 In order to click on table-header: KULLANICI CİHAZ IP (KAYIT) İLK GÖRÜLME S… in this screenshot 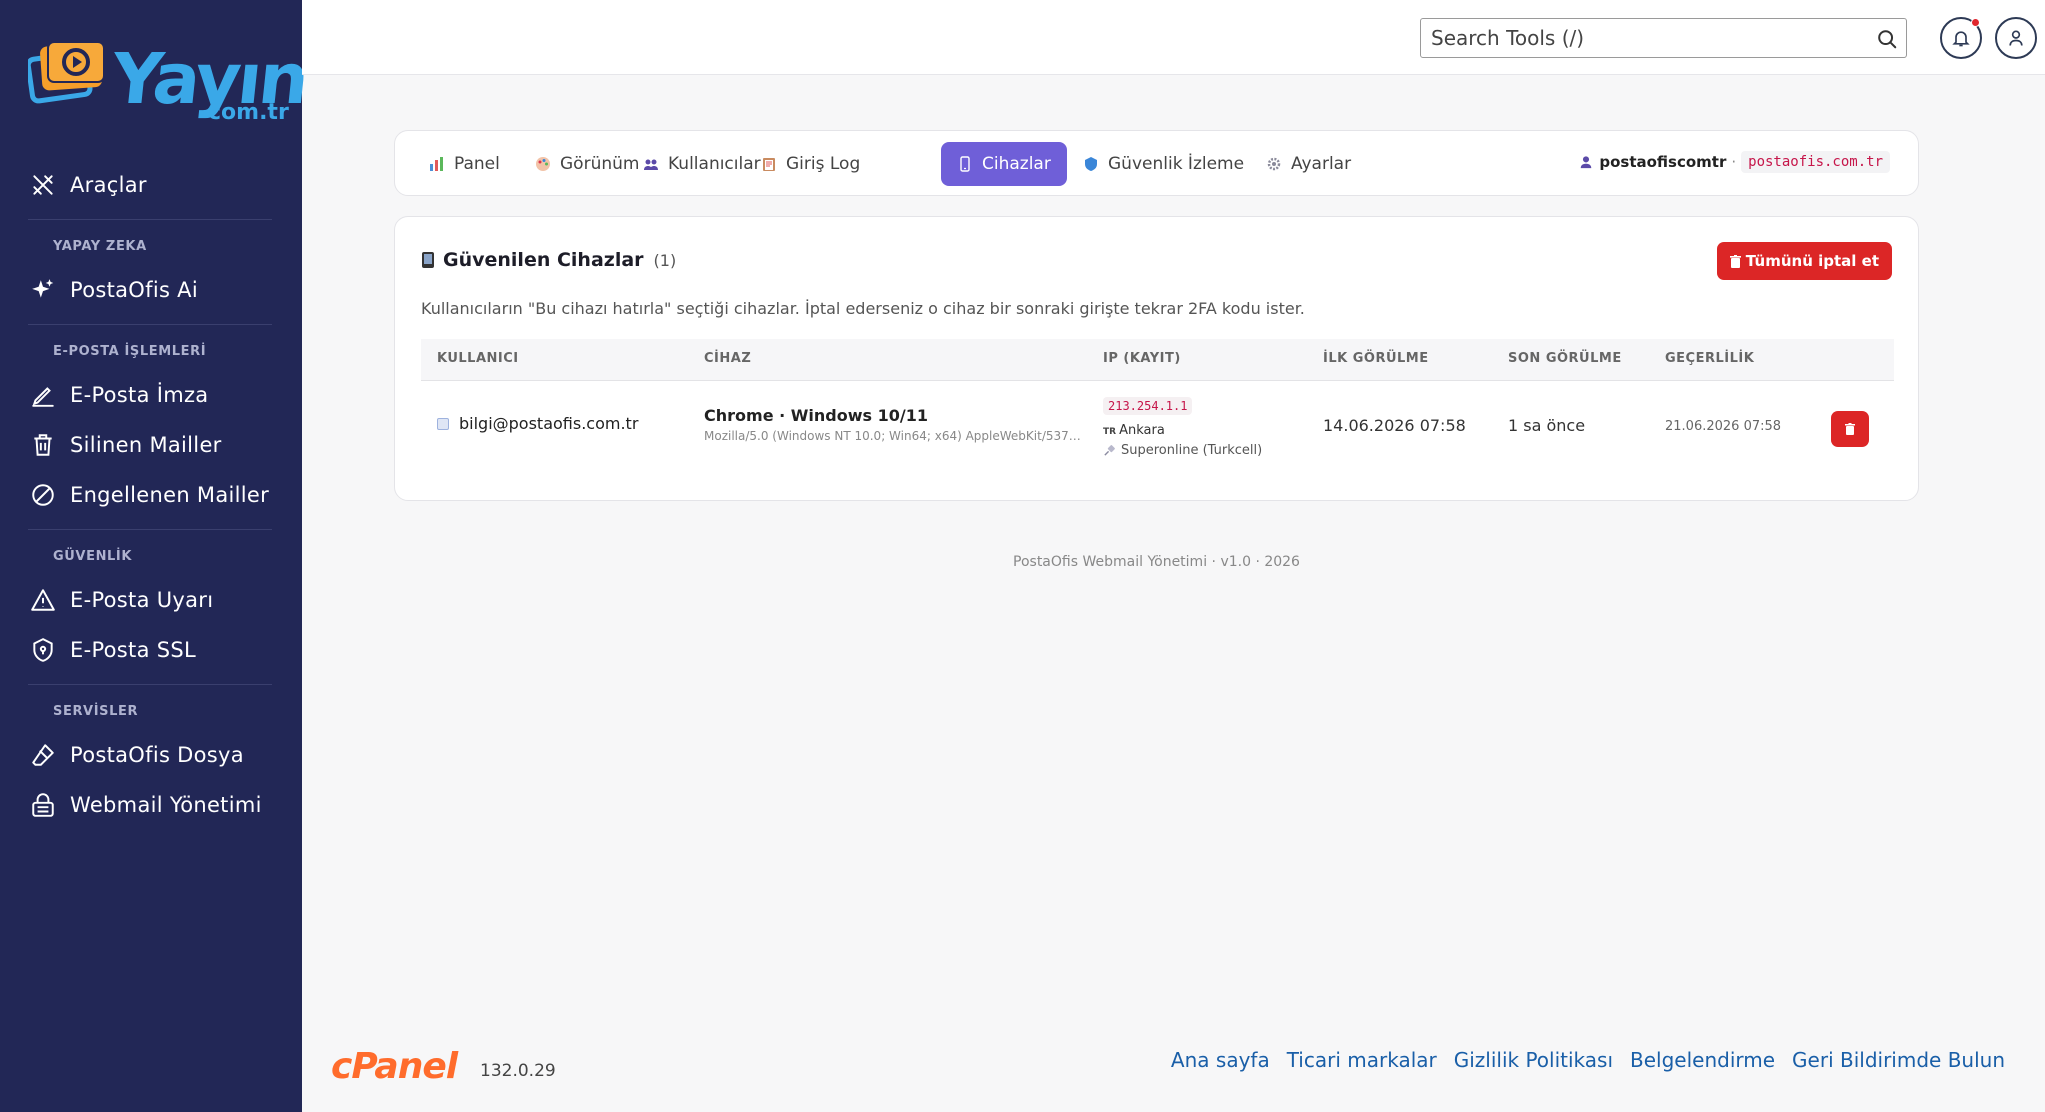, I will do `click(1157, 360)`.